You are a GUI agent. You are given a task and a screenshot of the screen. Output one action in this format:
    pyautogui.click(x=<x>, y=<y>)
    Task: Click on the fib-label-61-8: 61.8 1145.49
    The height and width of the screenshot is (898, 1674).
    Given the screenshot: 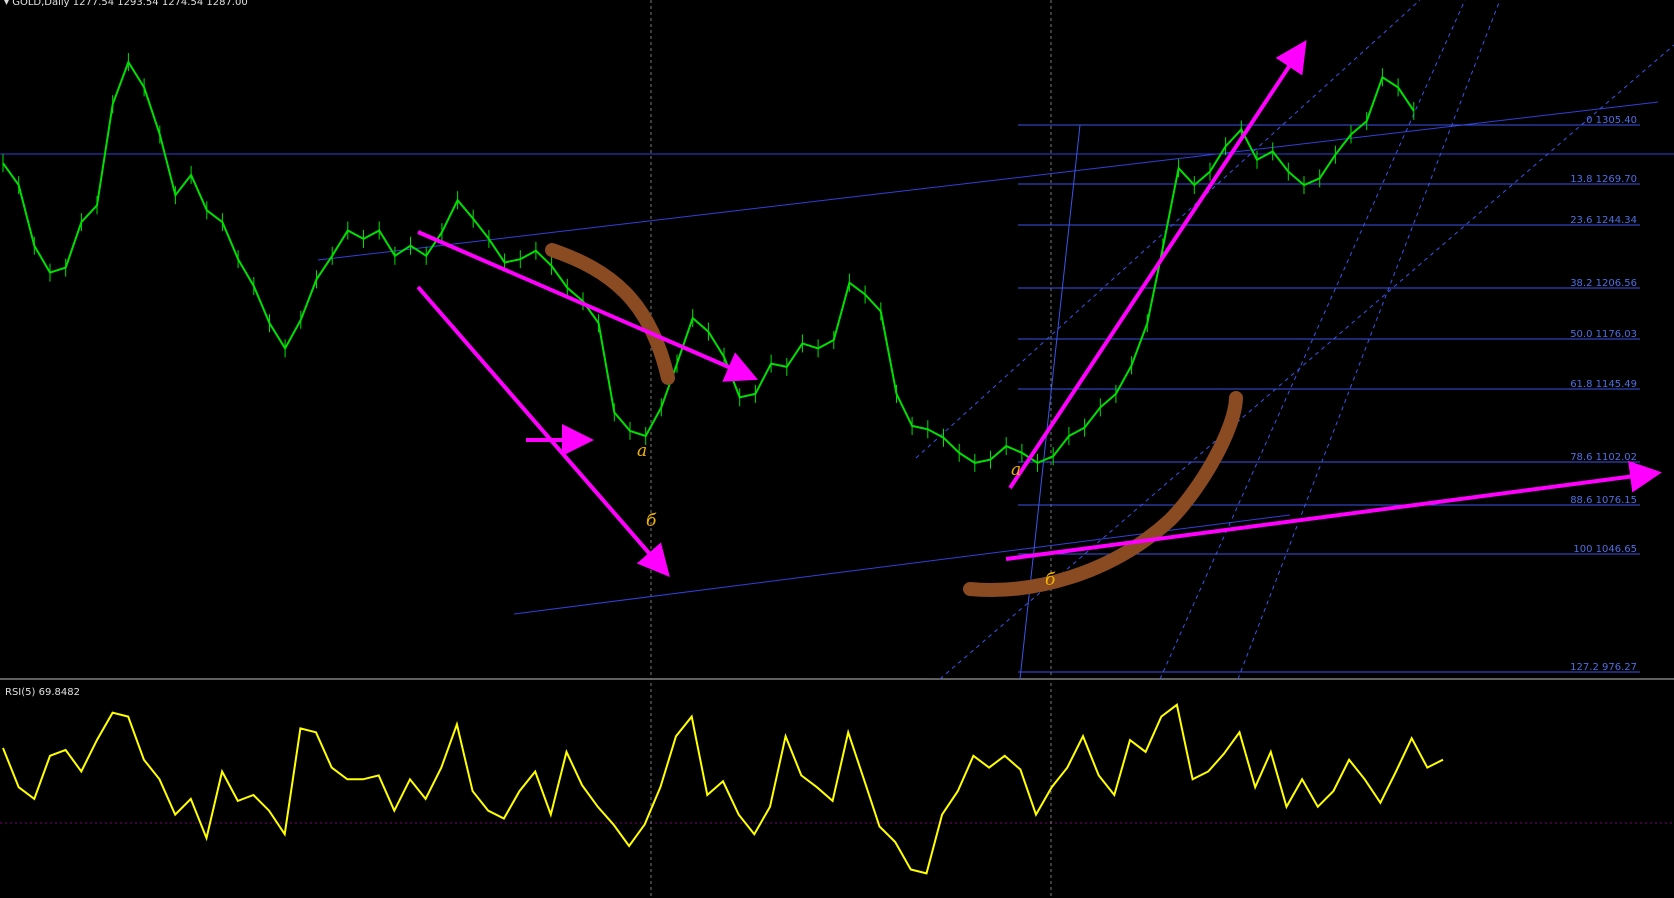 What is the action you would take?
    pyautogui.click(x=1603, y=384)
    